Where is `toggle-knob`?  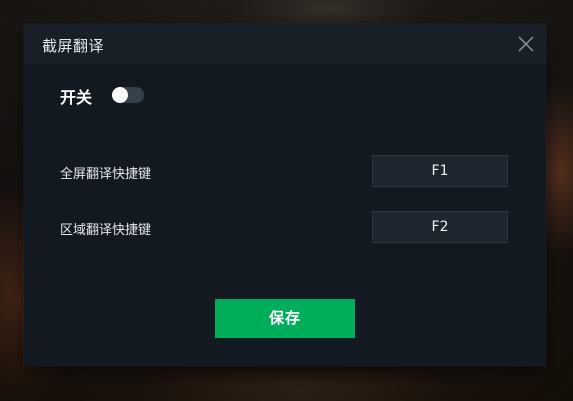
toggle-knob is located at coordinates (120, 95).